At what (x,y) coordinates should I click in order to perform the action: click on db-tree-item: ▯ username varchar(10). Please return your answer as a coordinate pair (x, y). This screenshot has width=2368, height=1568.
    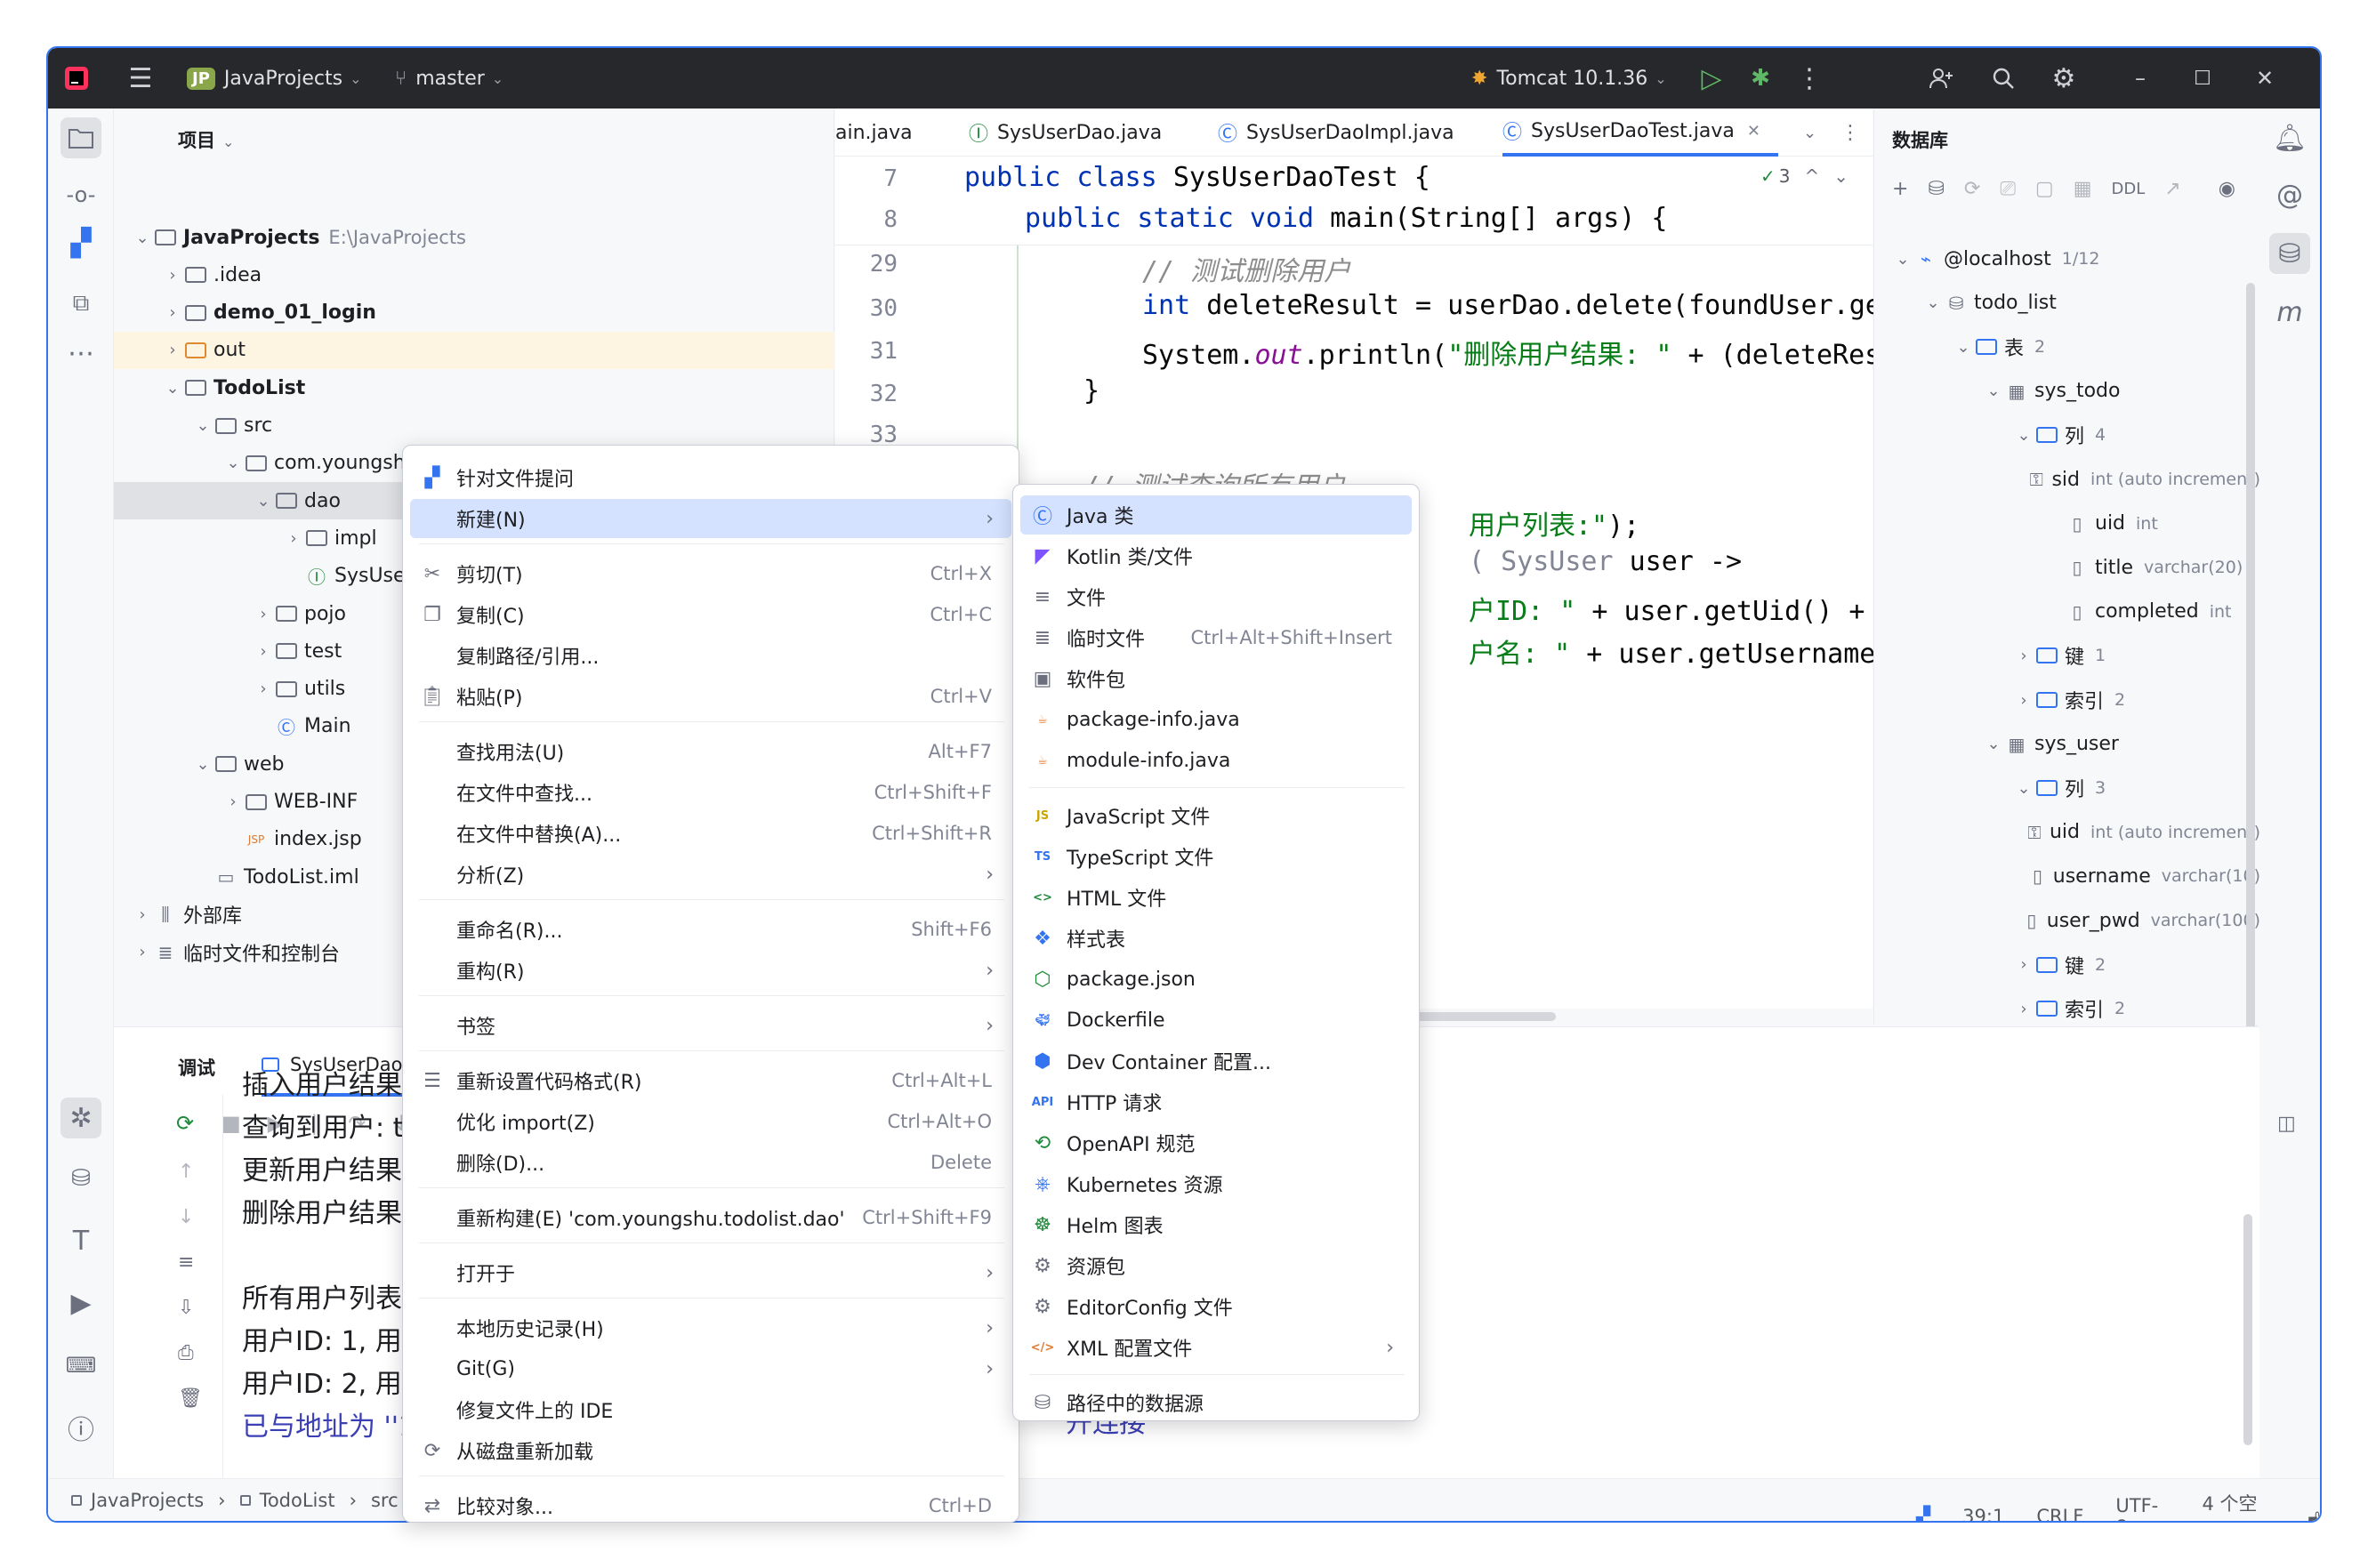
    Looking at the image, I should click on (2067, 876).